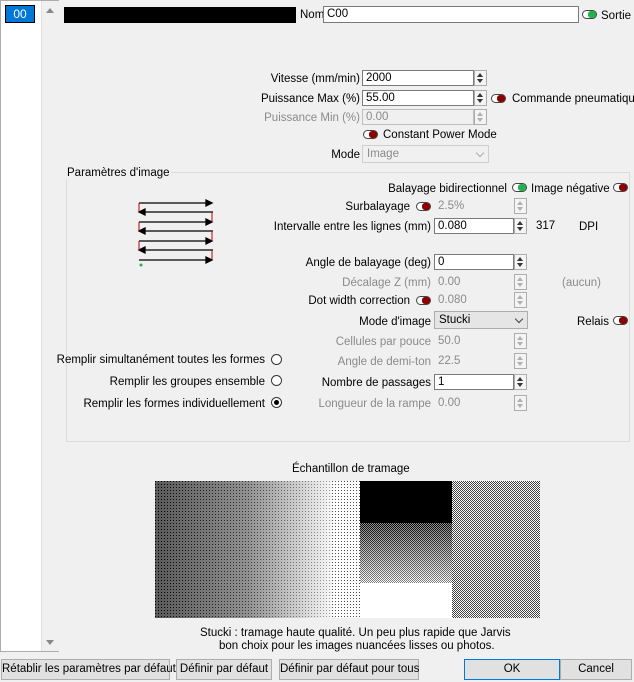 Image resolution: width=634 pixels, height=682 pixels. I want to click on air-assist-toggle, so click(498, 98).